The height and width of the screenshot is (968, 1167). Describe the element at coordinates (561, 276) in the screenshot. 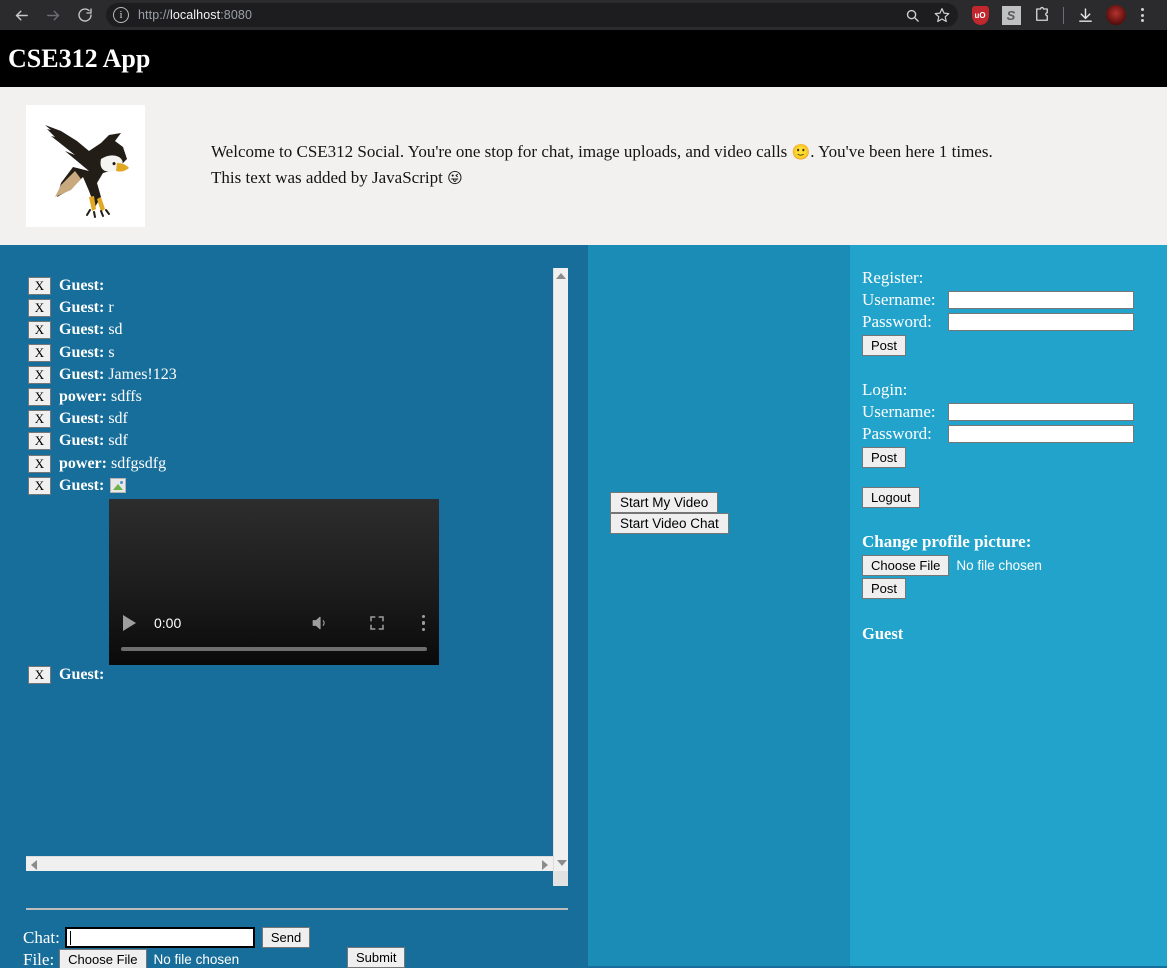

I see `scroll-up-arrow-icon` at that location.